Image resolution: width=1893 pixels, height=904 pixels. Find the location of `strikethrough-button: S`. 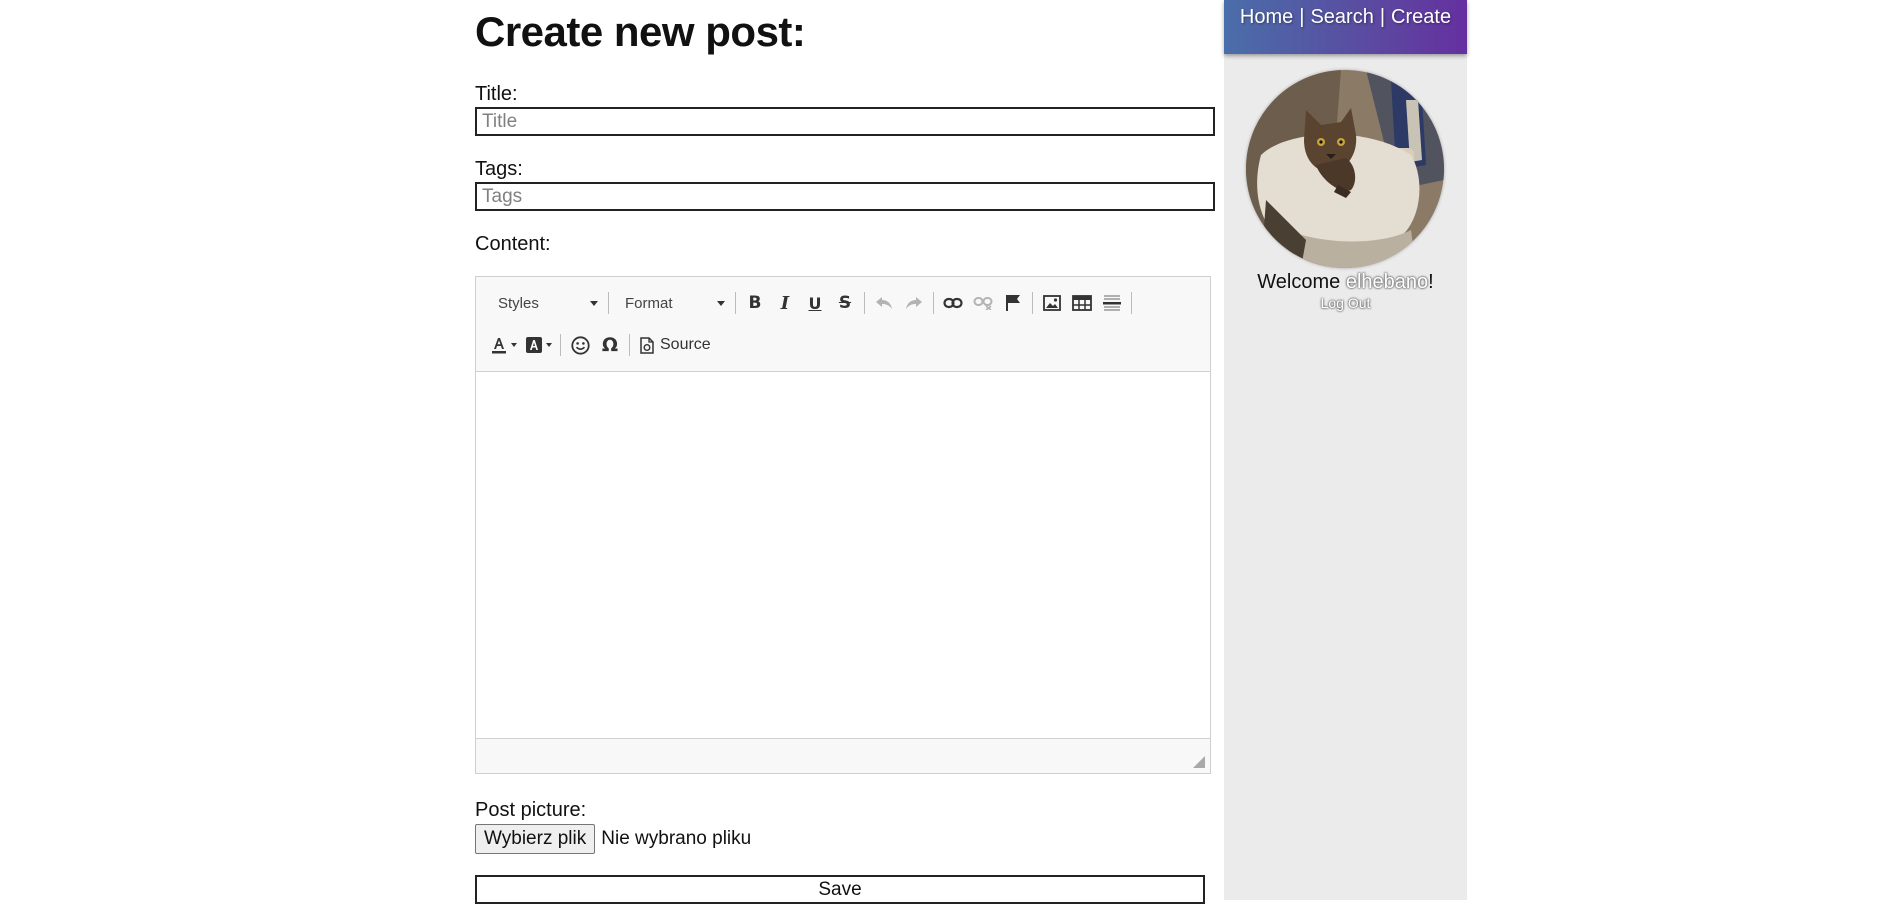

strikethrough-button: S is located at coordinates (845, 303).